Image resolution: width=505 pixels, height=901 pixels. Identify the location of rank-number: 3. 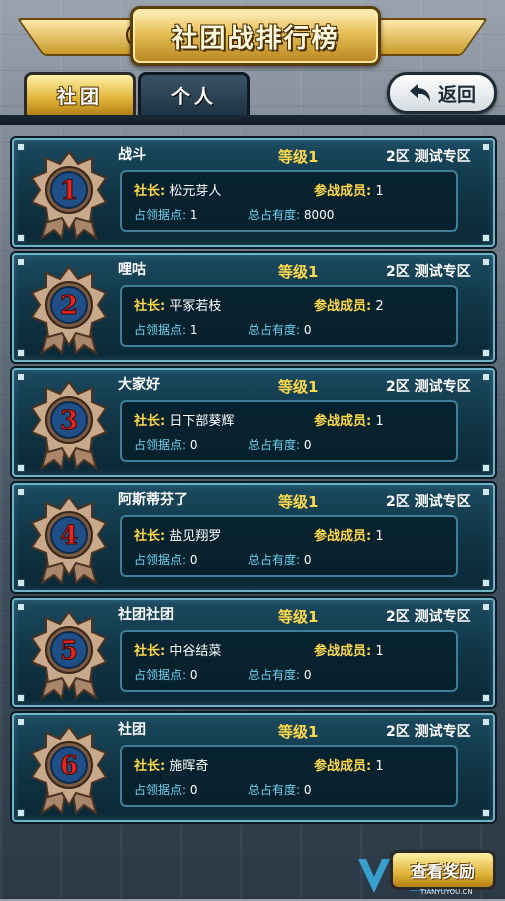
(69, 421).